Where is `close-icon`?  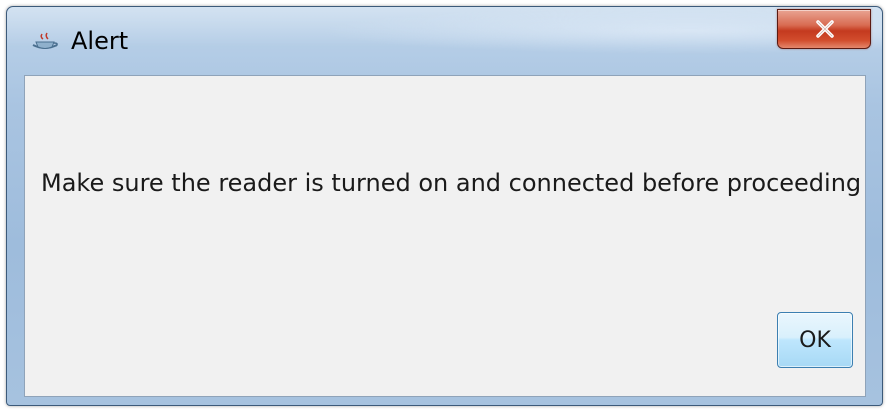 close-icon is located at coordinates (825, 29).